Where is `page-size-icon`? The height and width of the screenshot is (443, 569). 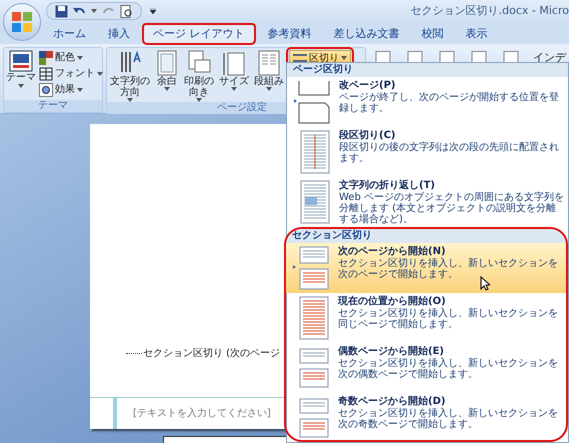
page-size-icon is located at coordinates (234, 63).